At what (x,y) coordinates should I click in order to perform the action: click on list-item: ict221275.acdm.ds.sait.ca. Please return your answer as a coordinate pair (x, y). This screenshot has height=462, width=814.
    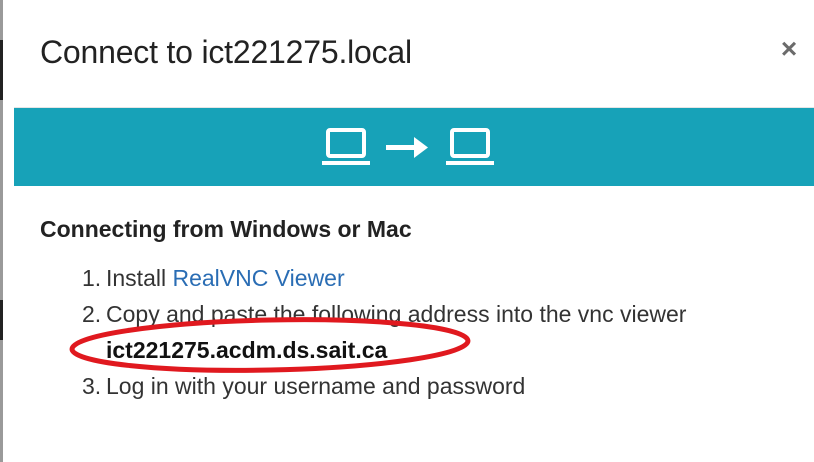
    Looking at the image, I should click on (396, 350).